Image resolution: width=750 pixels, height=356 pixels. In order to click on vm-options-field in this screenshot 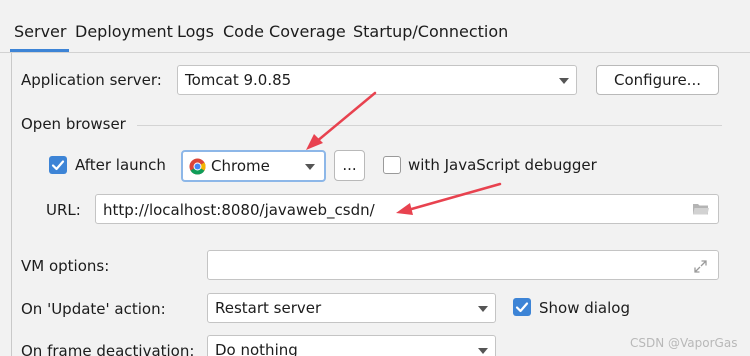, I will do `click(463, 265)`.